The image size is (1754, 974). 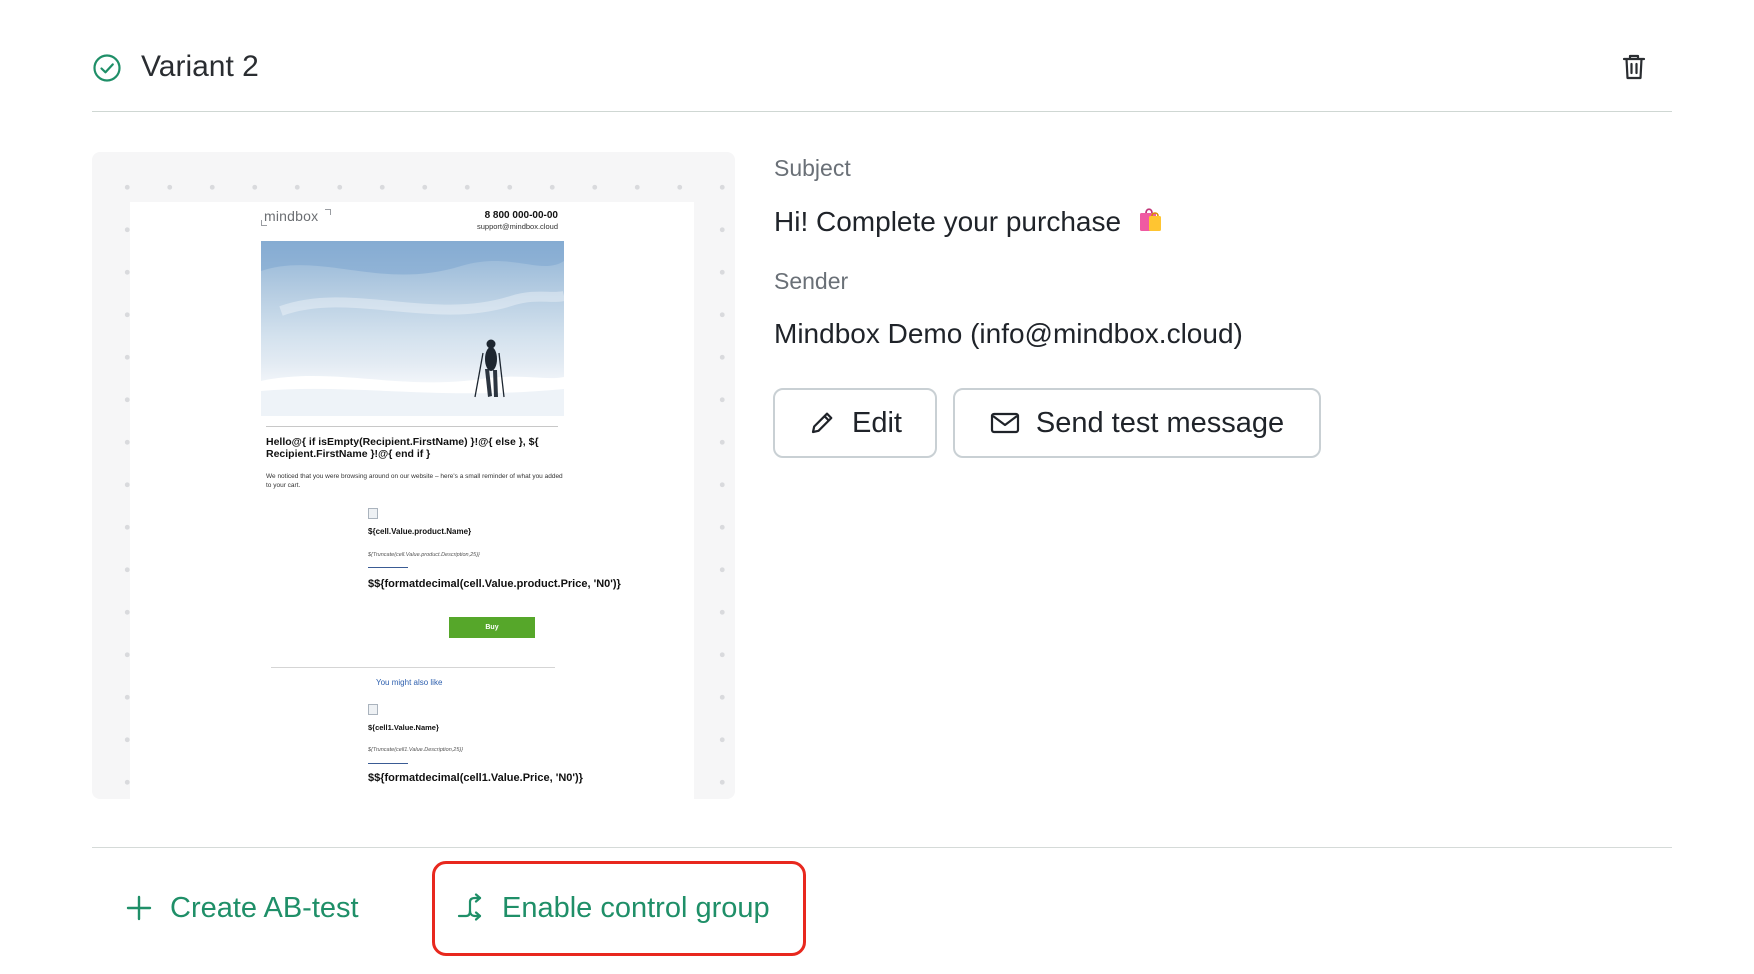 What do you see at coordinates (139, 908) in the screenshot?
I see `plus-icon` at bounding box center [139, 908].